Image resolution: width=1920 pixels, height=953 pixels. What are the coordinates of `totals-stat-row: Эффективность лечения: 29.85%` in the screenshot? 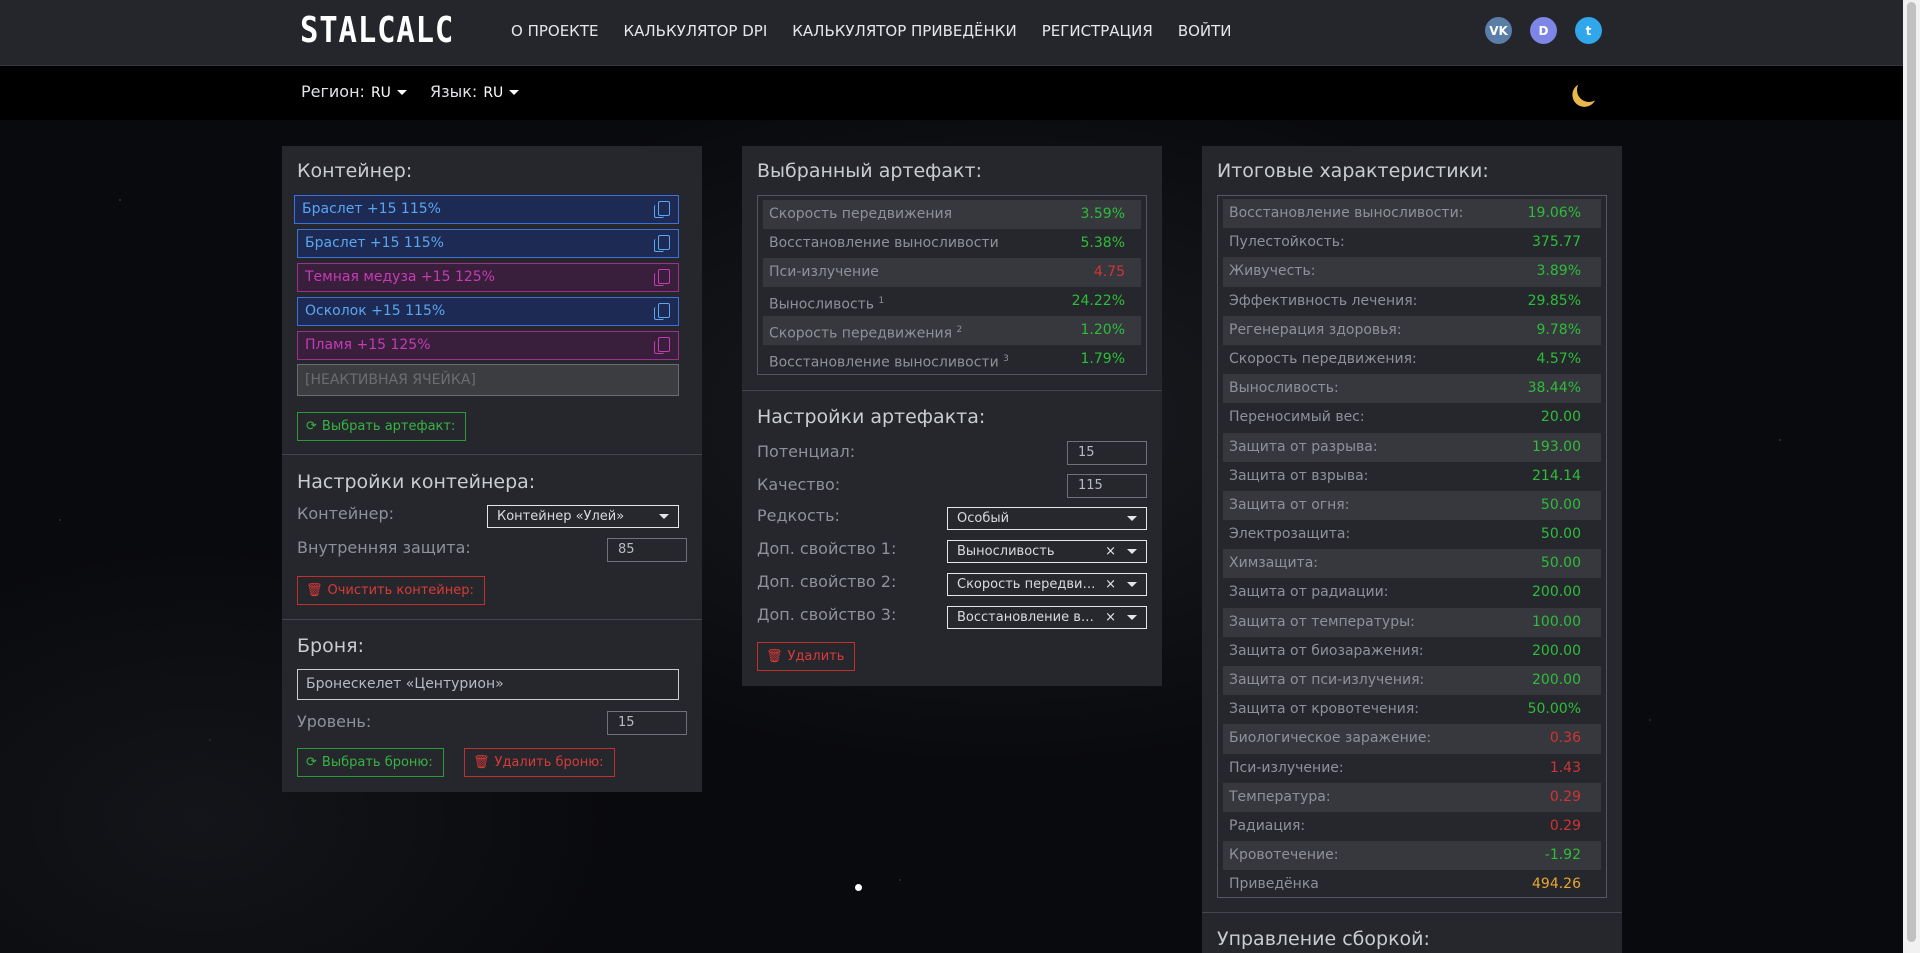 It's located at (1412, 301).